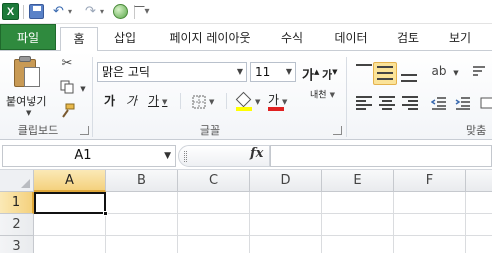 This screenshot has width=492, height=253. What do you see at coordinates (286, 225) in the screenshot?
I see `cell-d2` at bounding box center [286, 225].